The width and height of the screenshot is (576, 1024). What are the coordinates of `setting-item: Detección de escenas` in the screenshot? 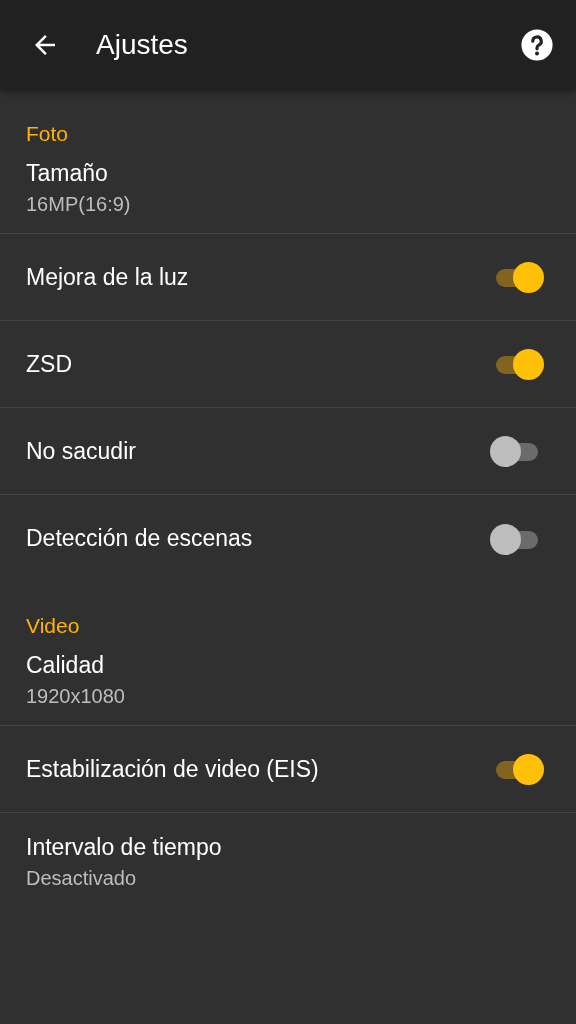 It's located at (288, 538).